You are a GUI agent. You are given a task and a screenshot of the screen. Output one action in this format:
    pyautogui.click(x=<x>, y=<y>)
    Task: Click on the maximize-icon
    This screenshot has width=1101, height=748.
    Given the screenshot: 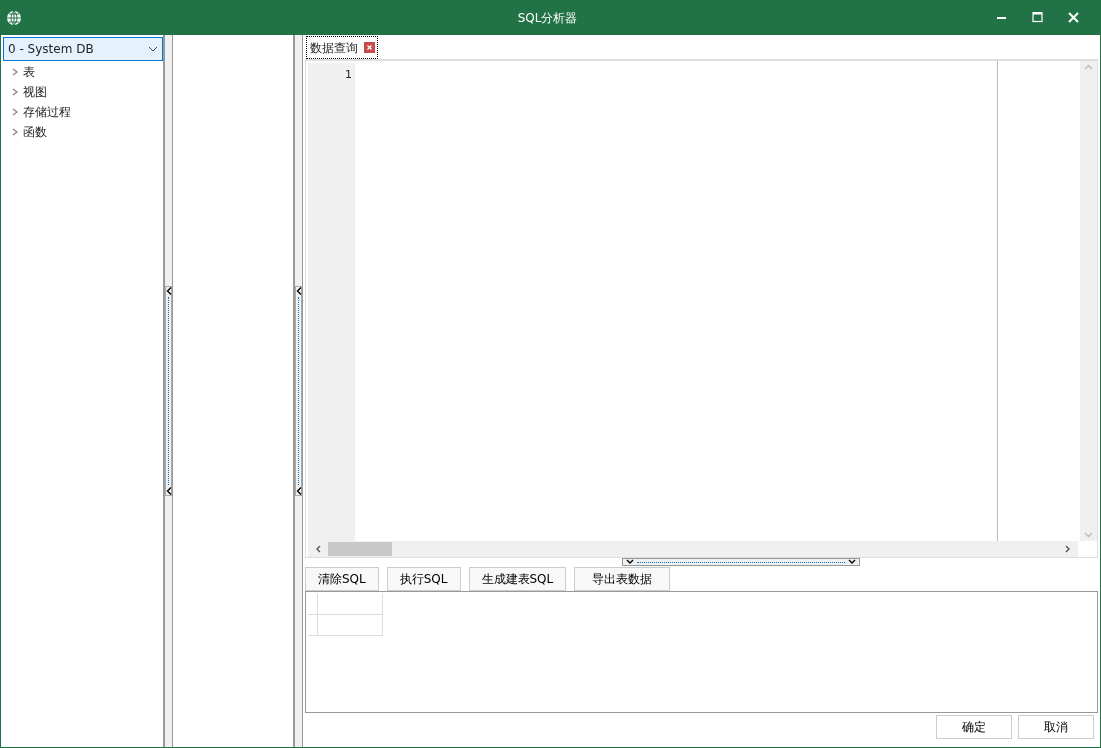 What is the action you would take?
    pyautogui.click(x=1037, y=17)
    